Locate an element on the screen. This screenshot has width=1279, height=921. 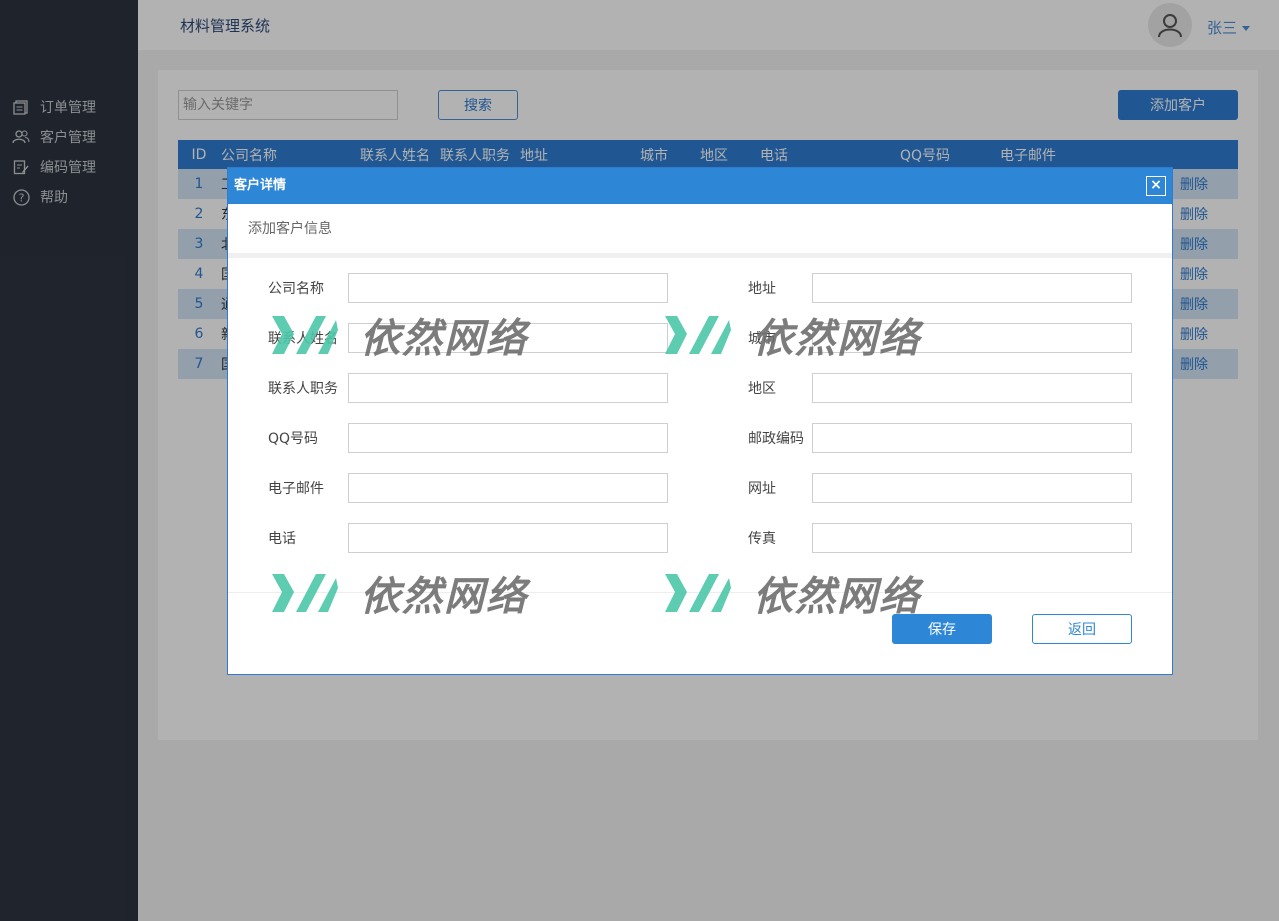
field-label: QQ号码 is located at coordinates (293, 439).